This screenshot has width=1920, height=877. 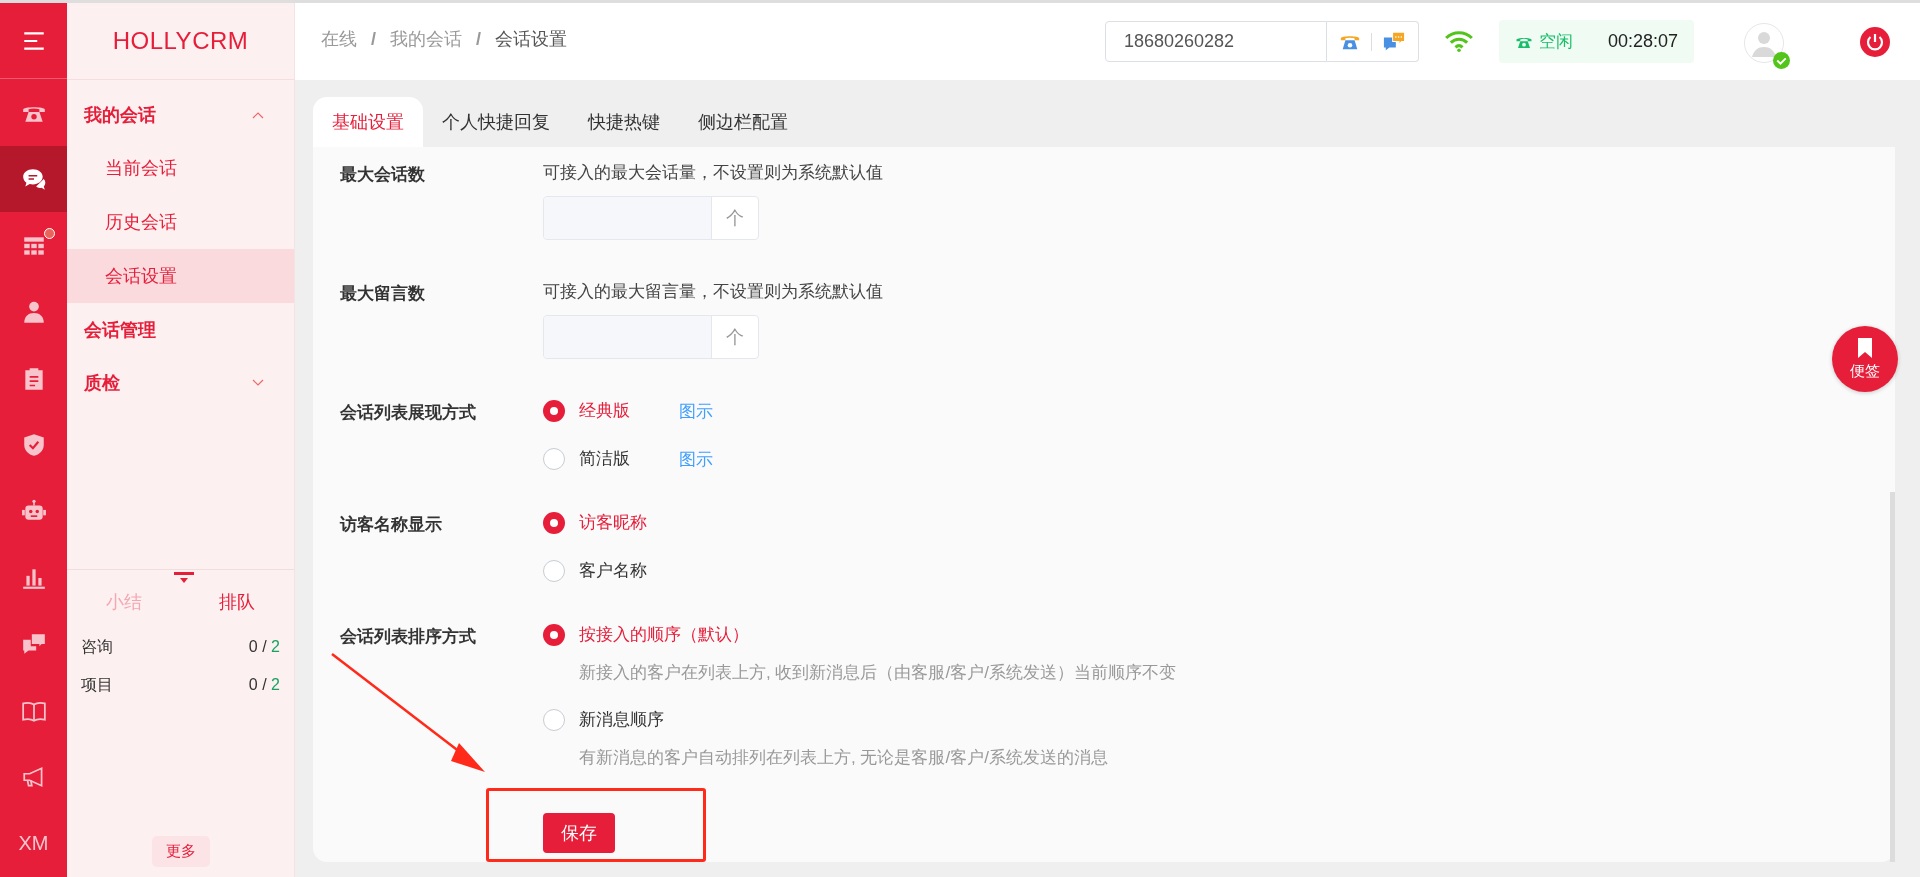 I want to click on settings-tab: 基础设置, so click(x=368, y=122).